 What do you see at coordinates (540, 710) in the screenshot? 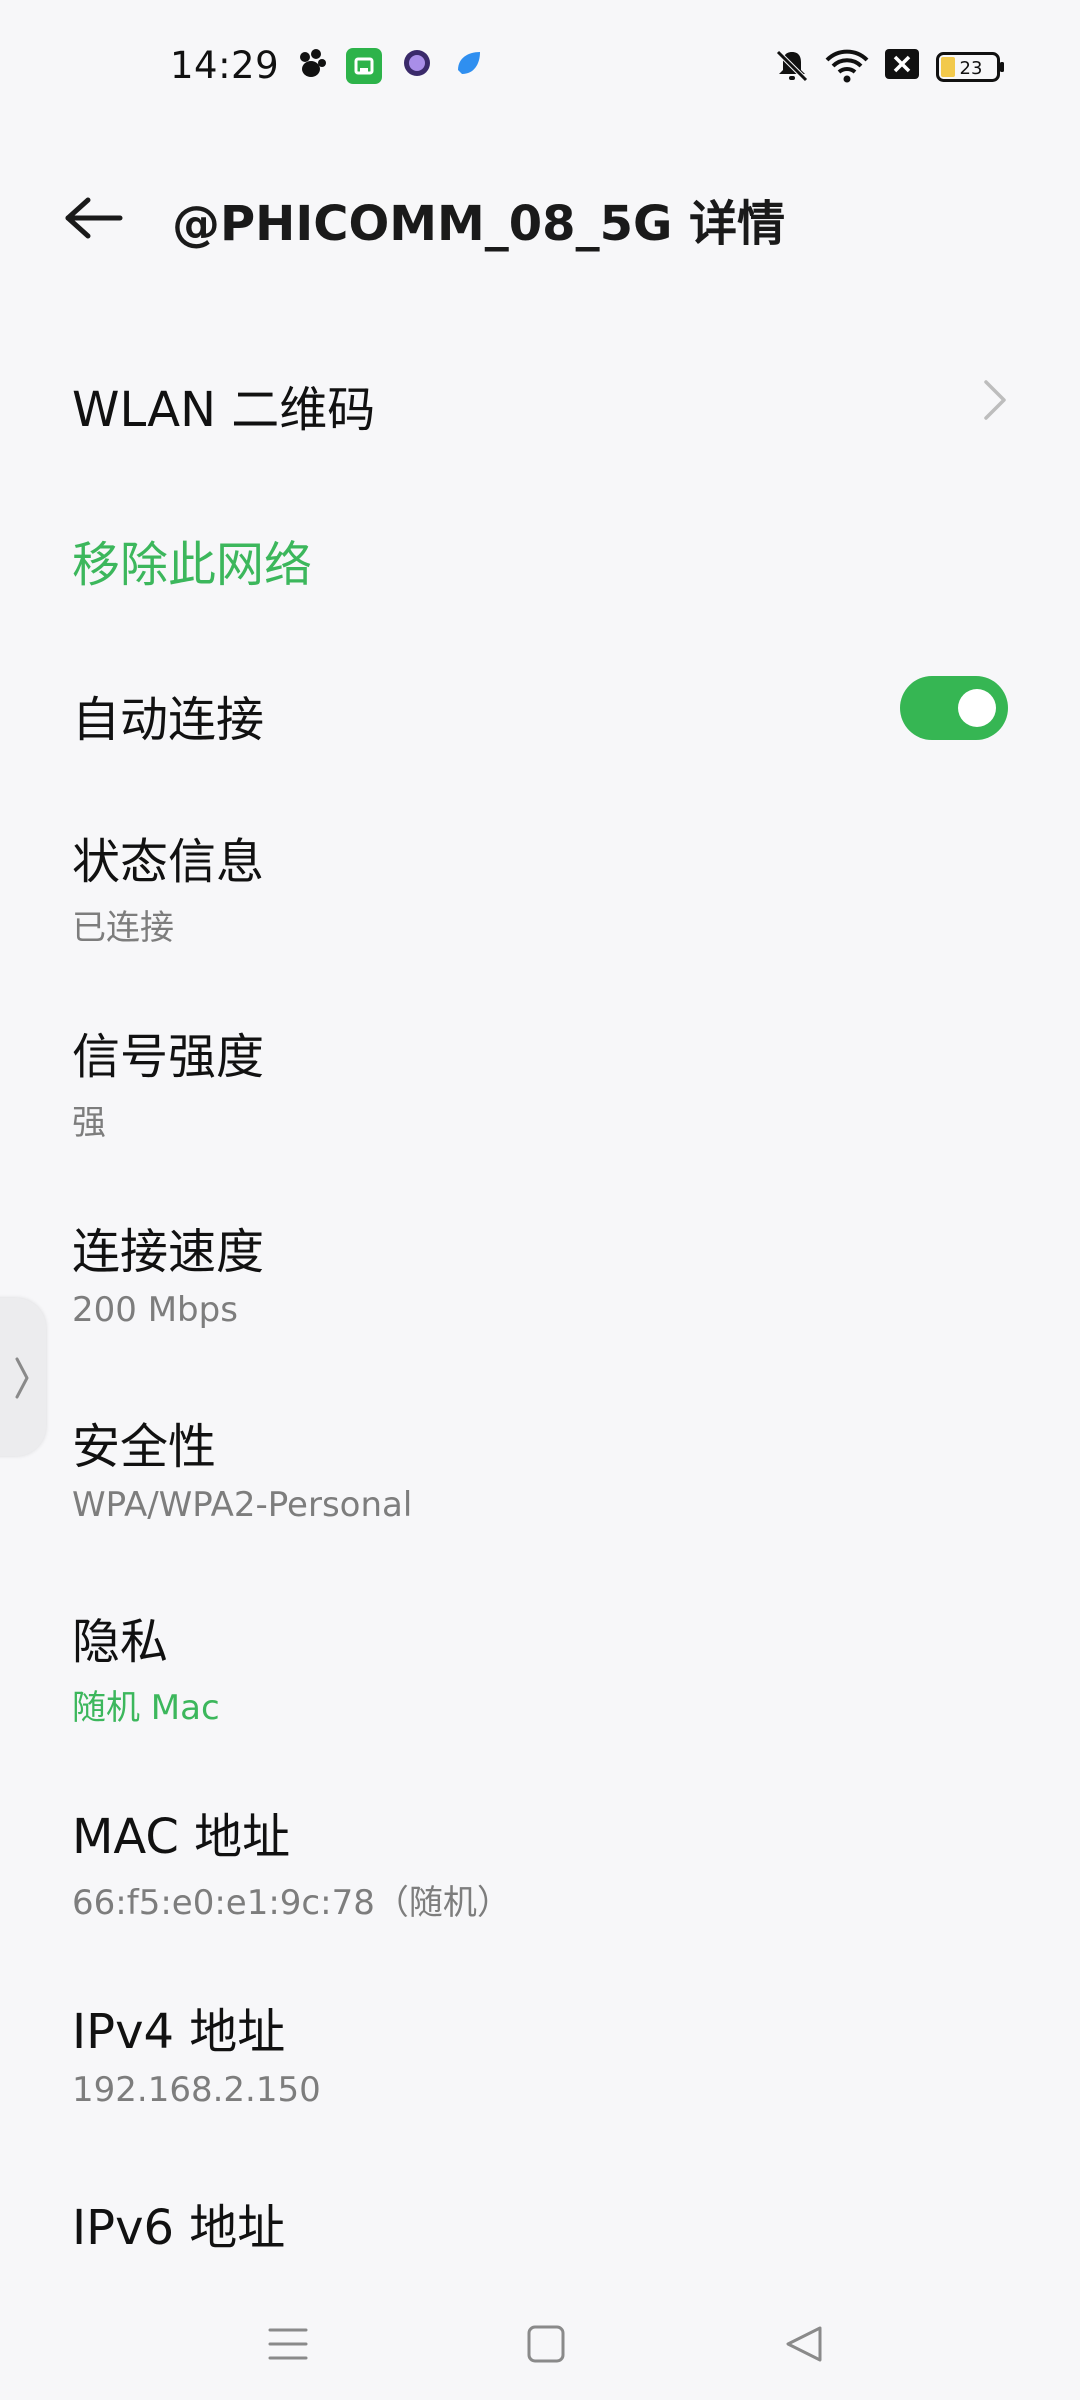
I see `auto-connect-row: 自动连接` at bounding box center [540, 710].